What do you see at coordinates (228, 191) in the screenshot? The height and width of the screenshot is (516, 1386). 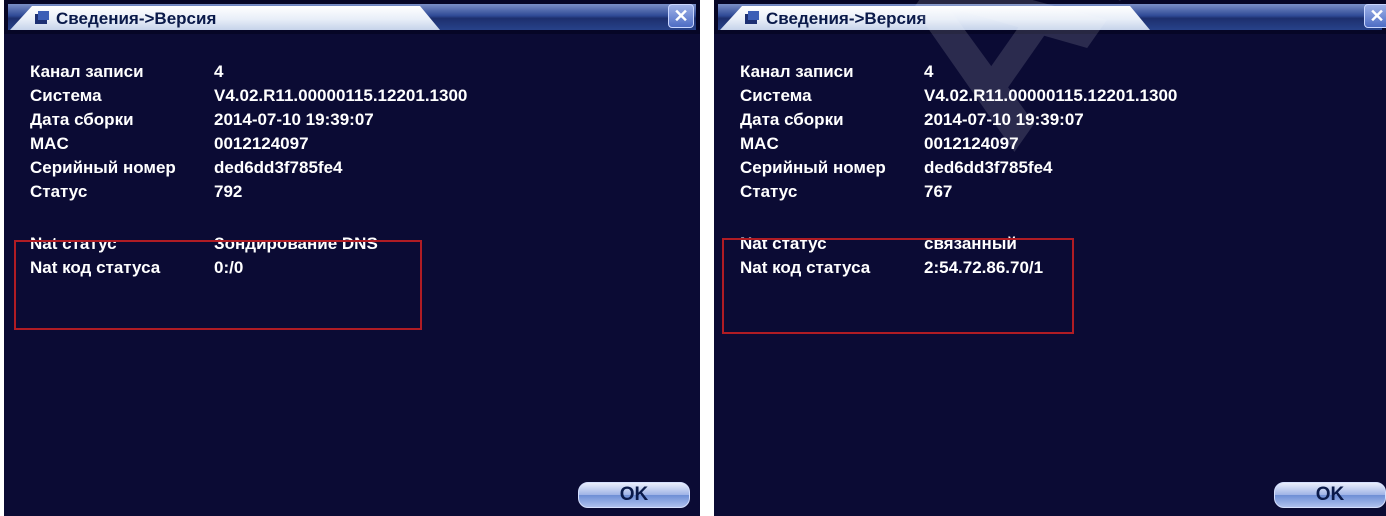 I see `value-status: 792` at bounding box center [228, 191].